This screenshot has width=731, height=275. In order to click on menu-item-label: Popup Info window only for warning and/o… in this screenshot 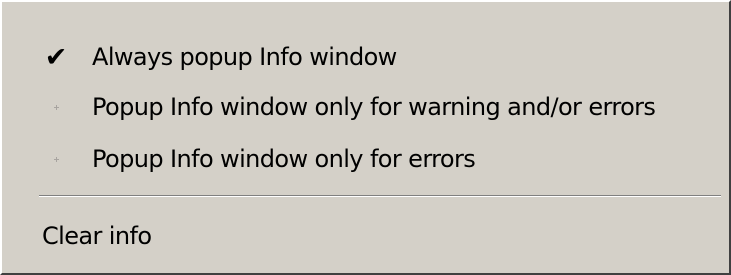, I will do `click(374, 107)`.